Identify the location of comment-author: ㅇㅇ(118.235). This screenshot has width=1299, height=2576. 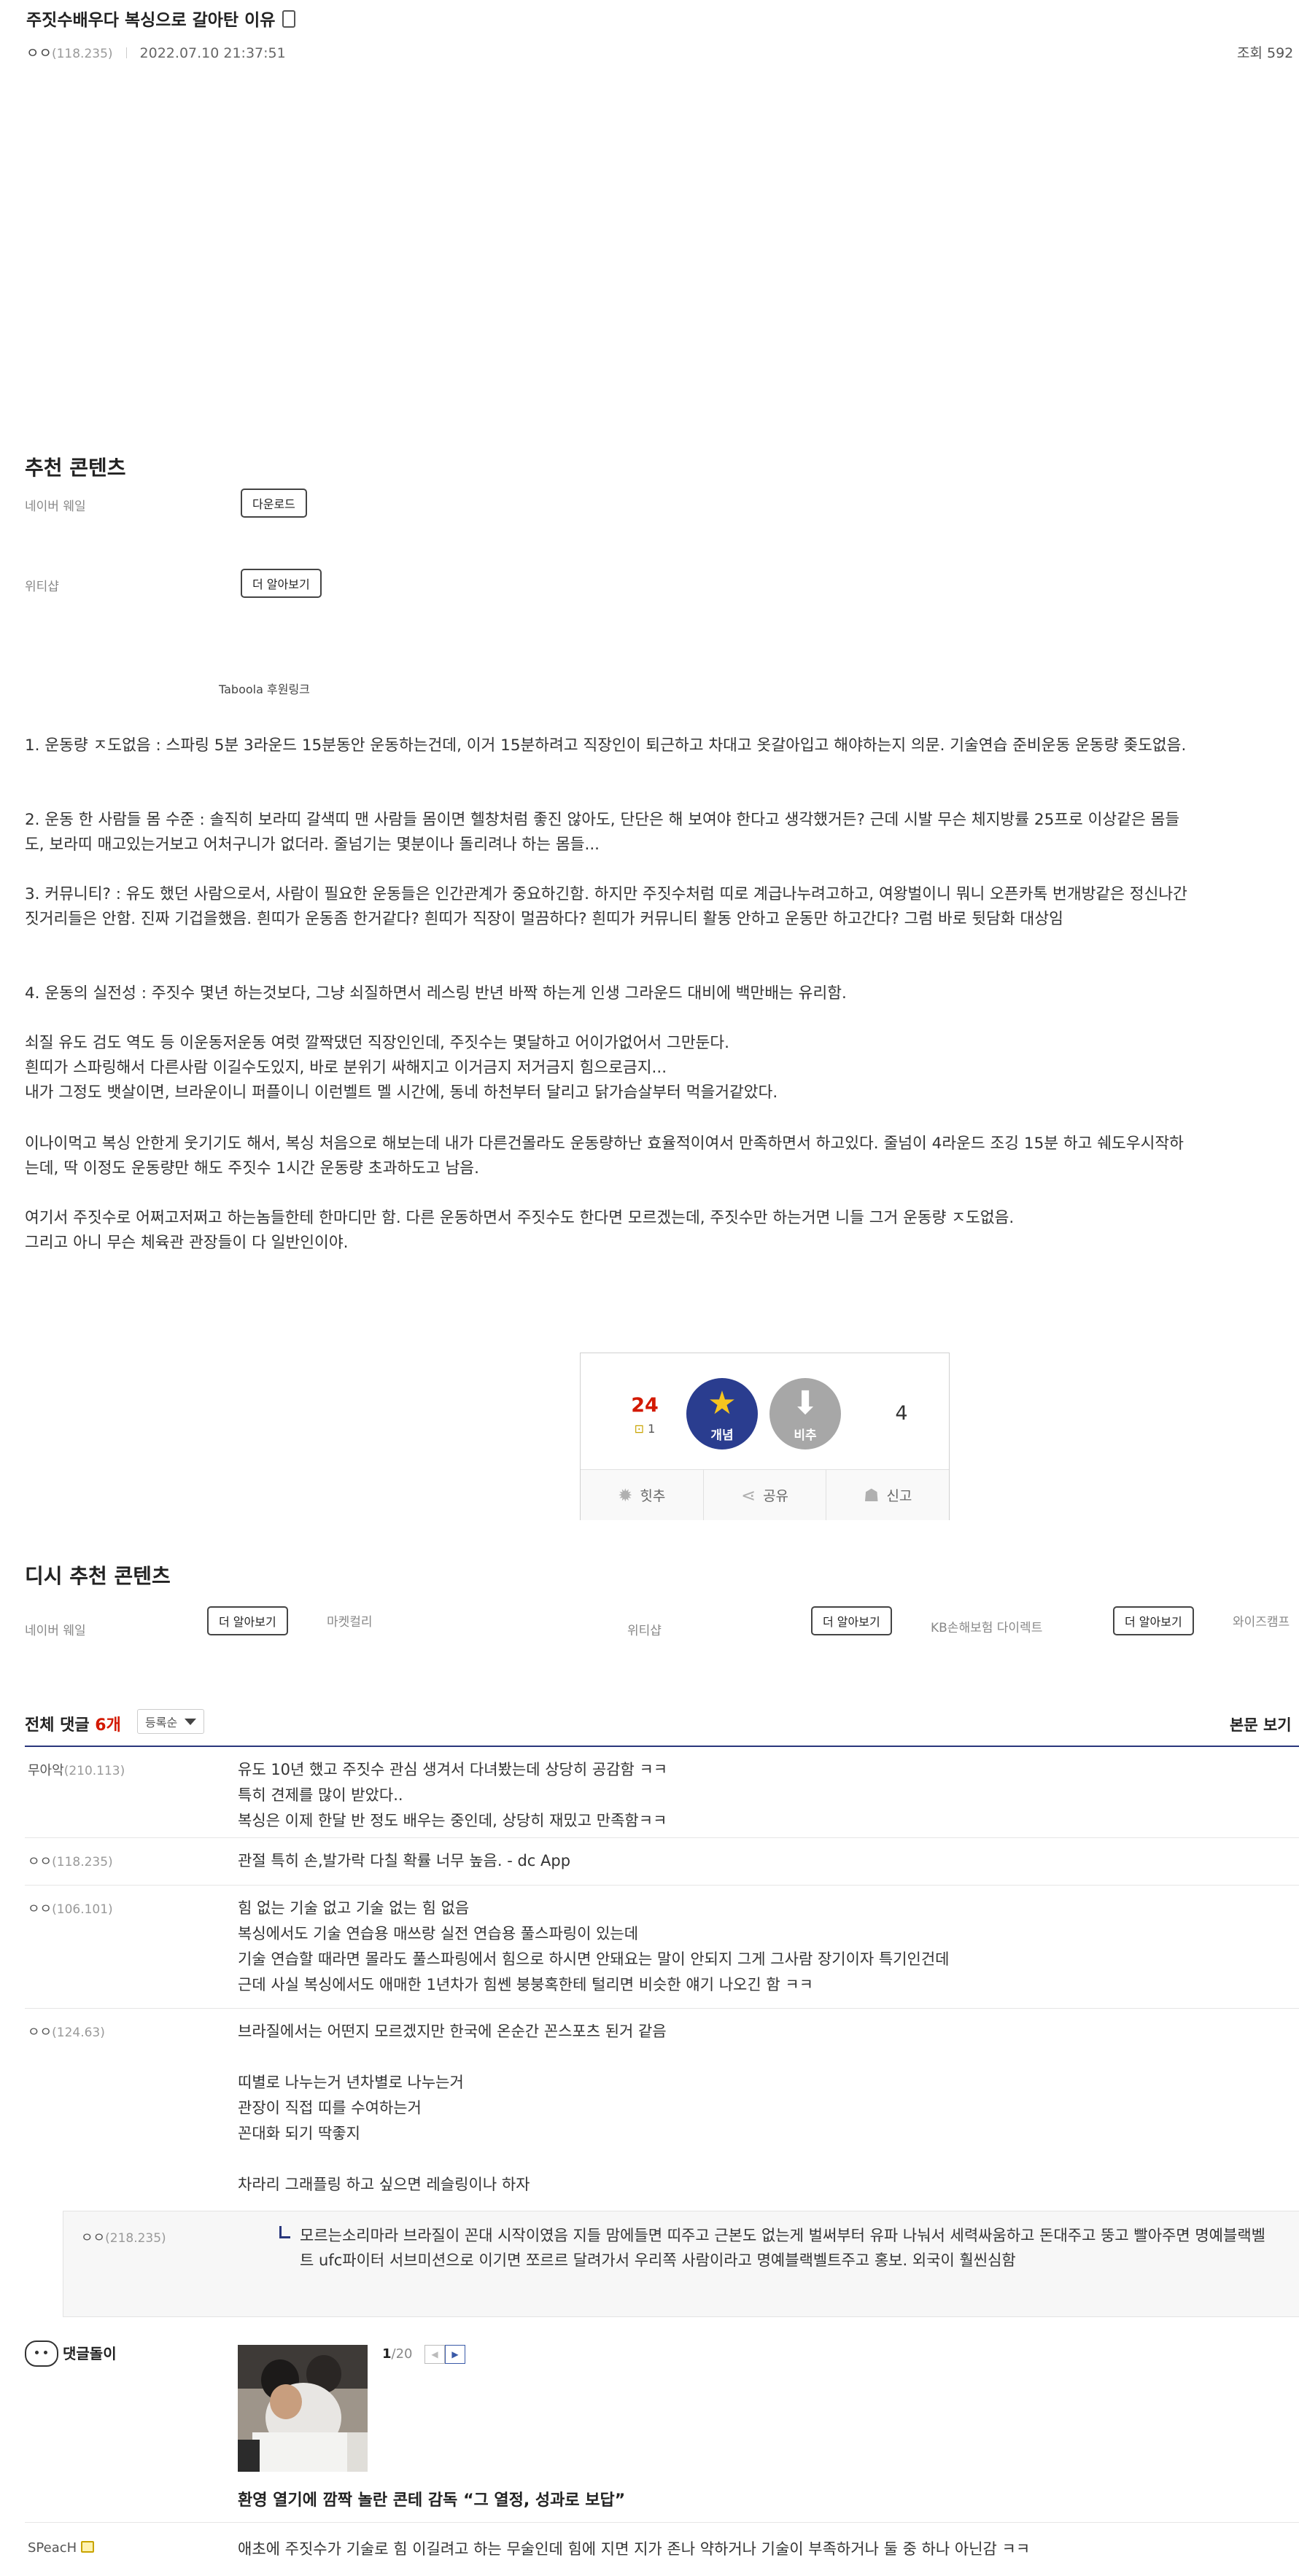
(70, 1860).